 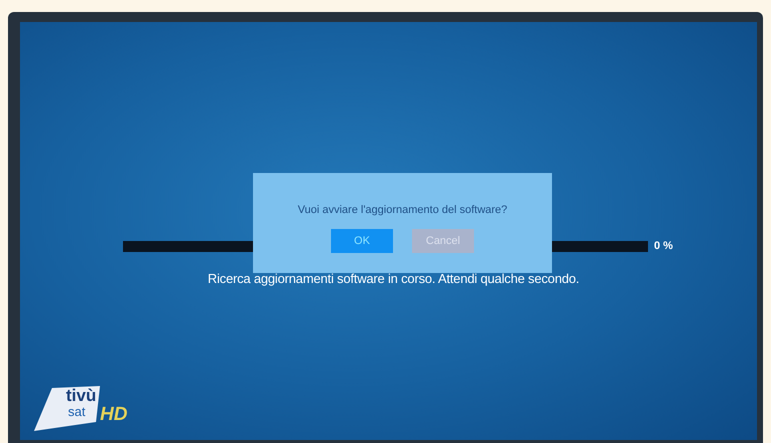 What do you see at coordinates (362, 241) in the screenshot?
I see `ok-button: OK` at bounding box center [362, 241].